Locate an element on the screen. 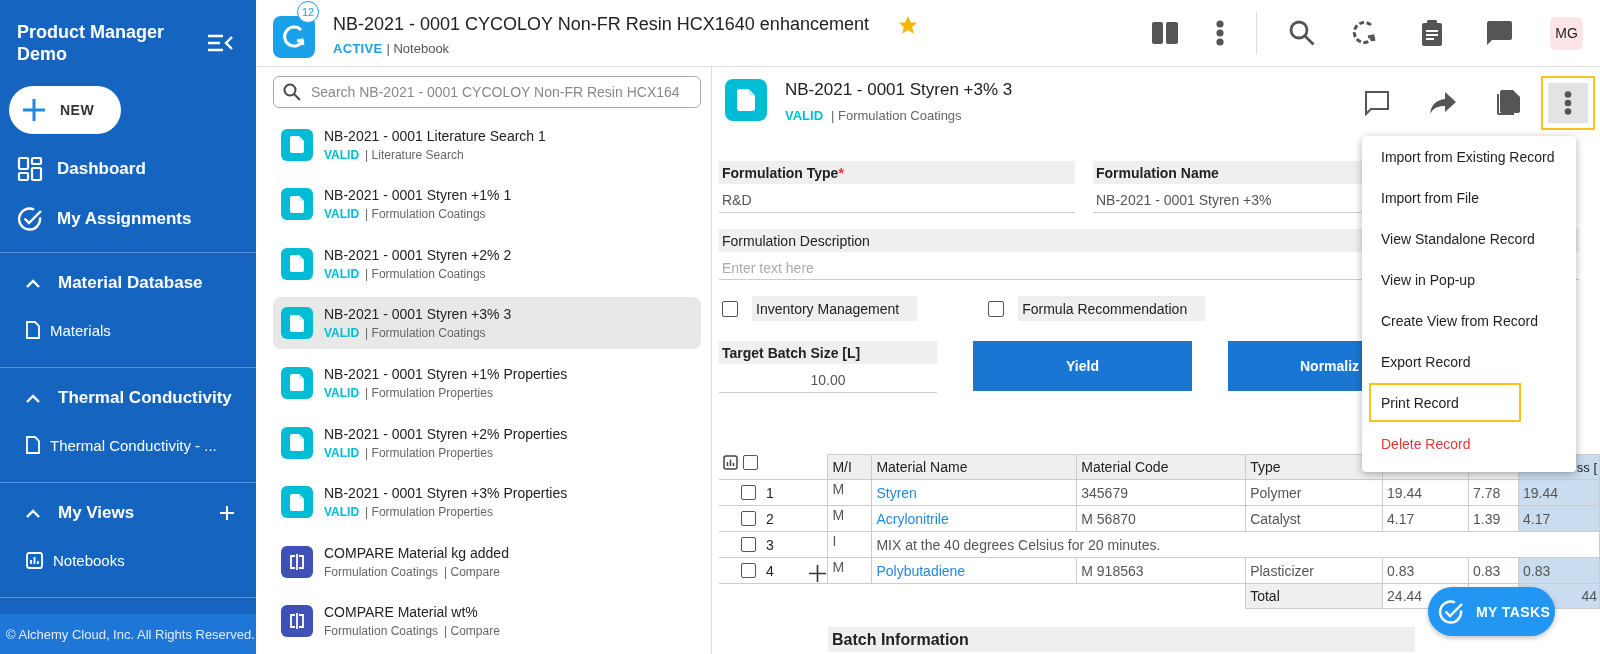  more-icon is located at coordinates (1220, 33).